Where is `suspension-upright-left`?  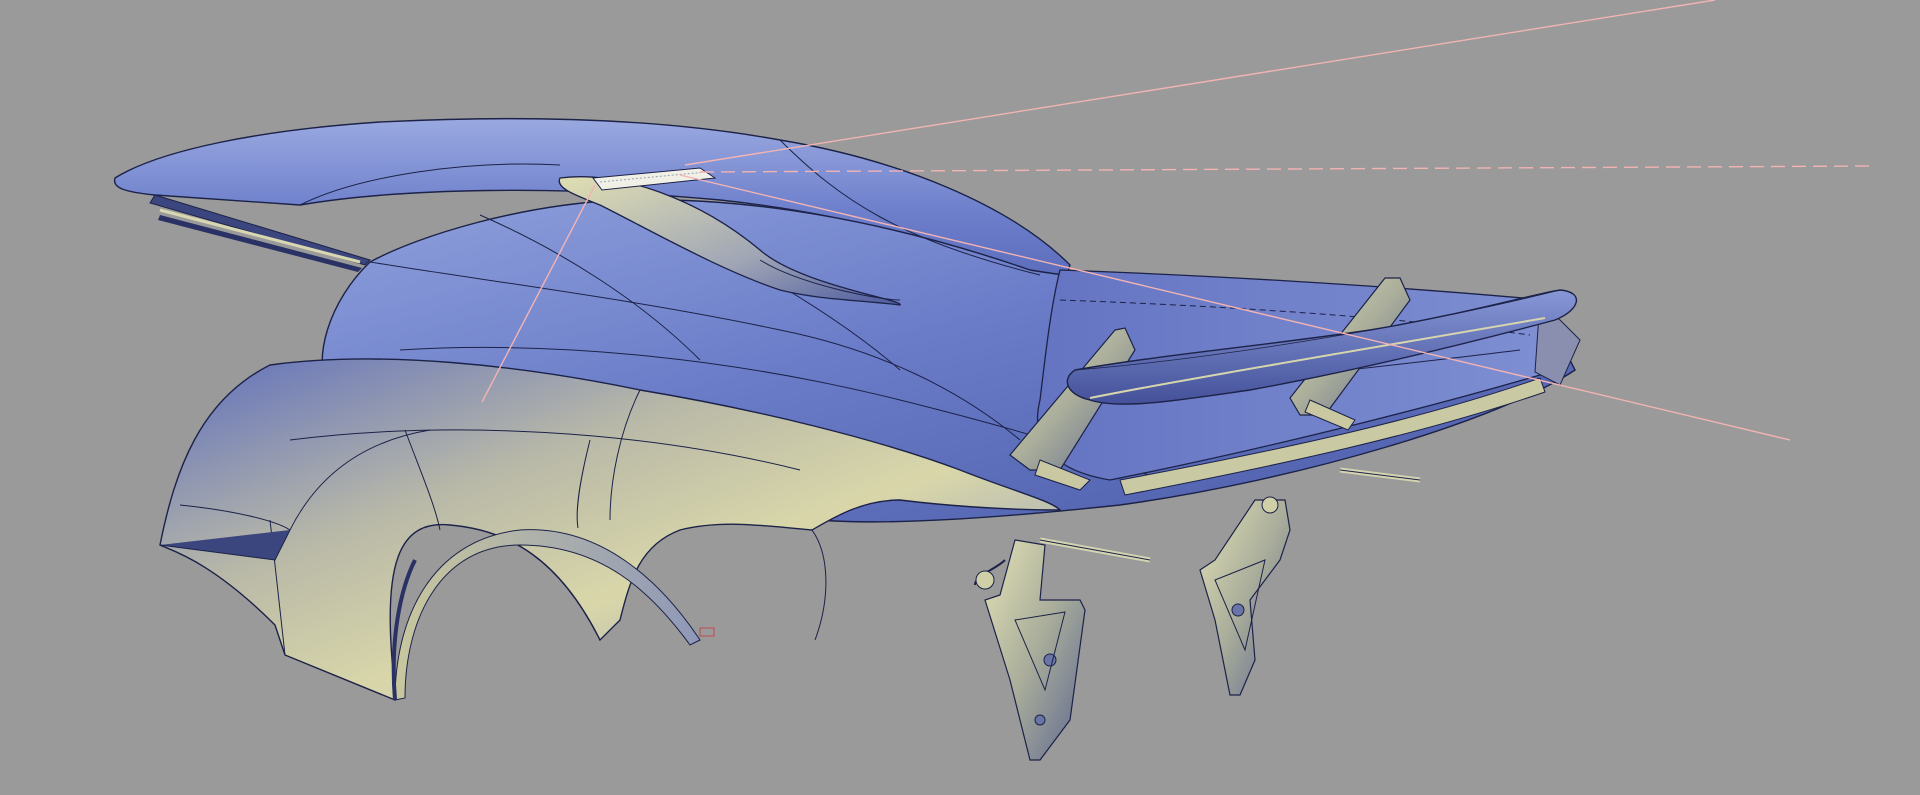 suspension-upright-left is located at coordinates (1030, 650).